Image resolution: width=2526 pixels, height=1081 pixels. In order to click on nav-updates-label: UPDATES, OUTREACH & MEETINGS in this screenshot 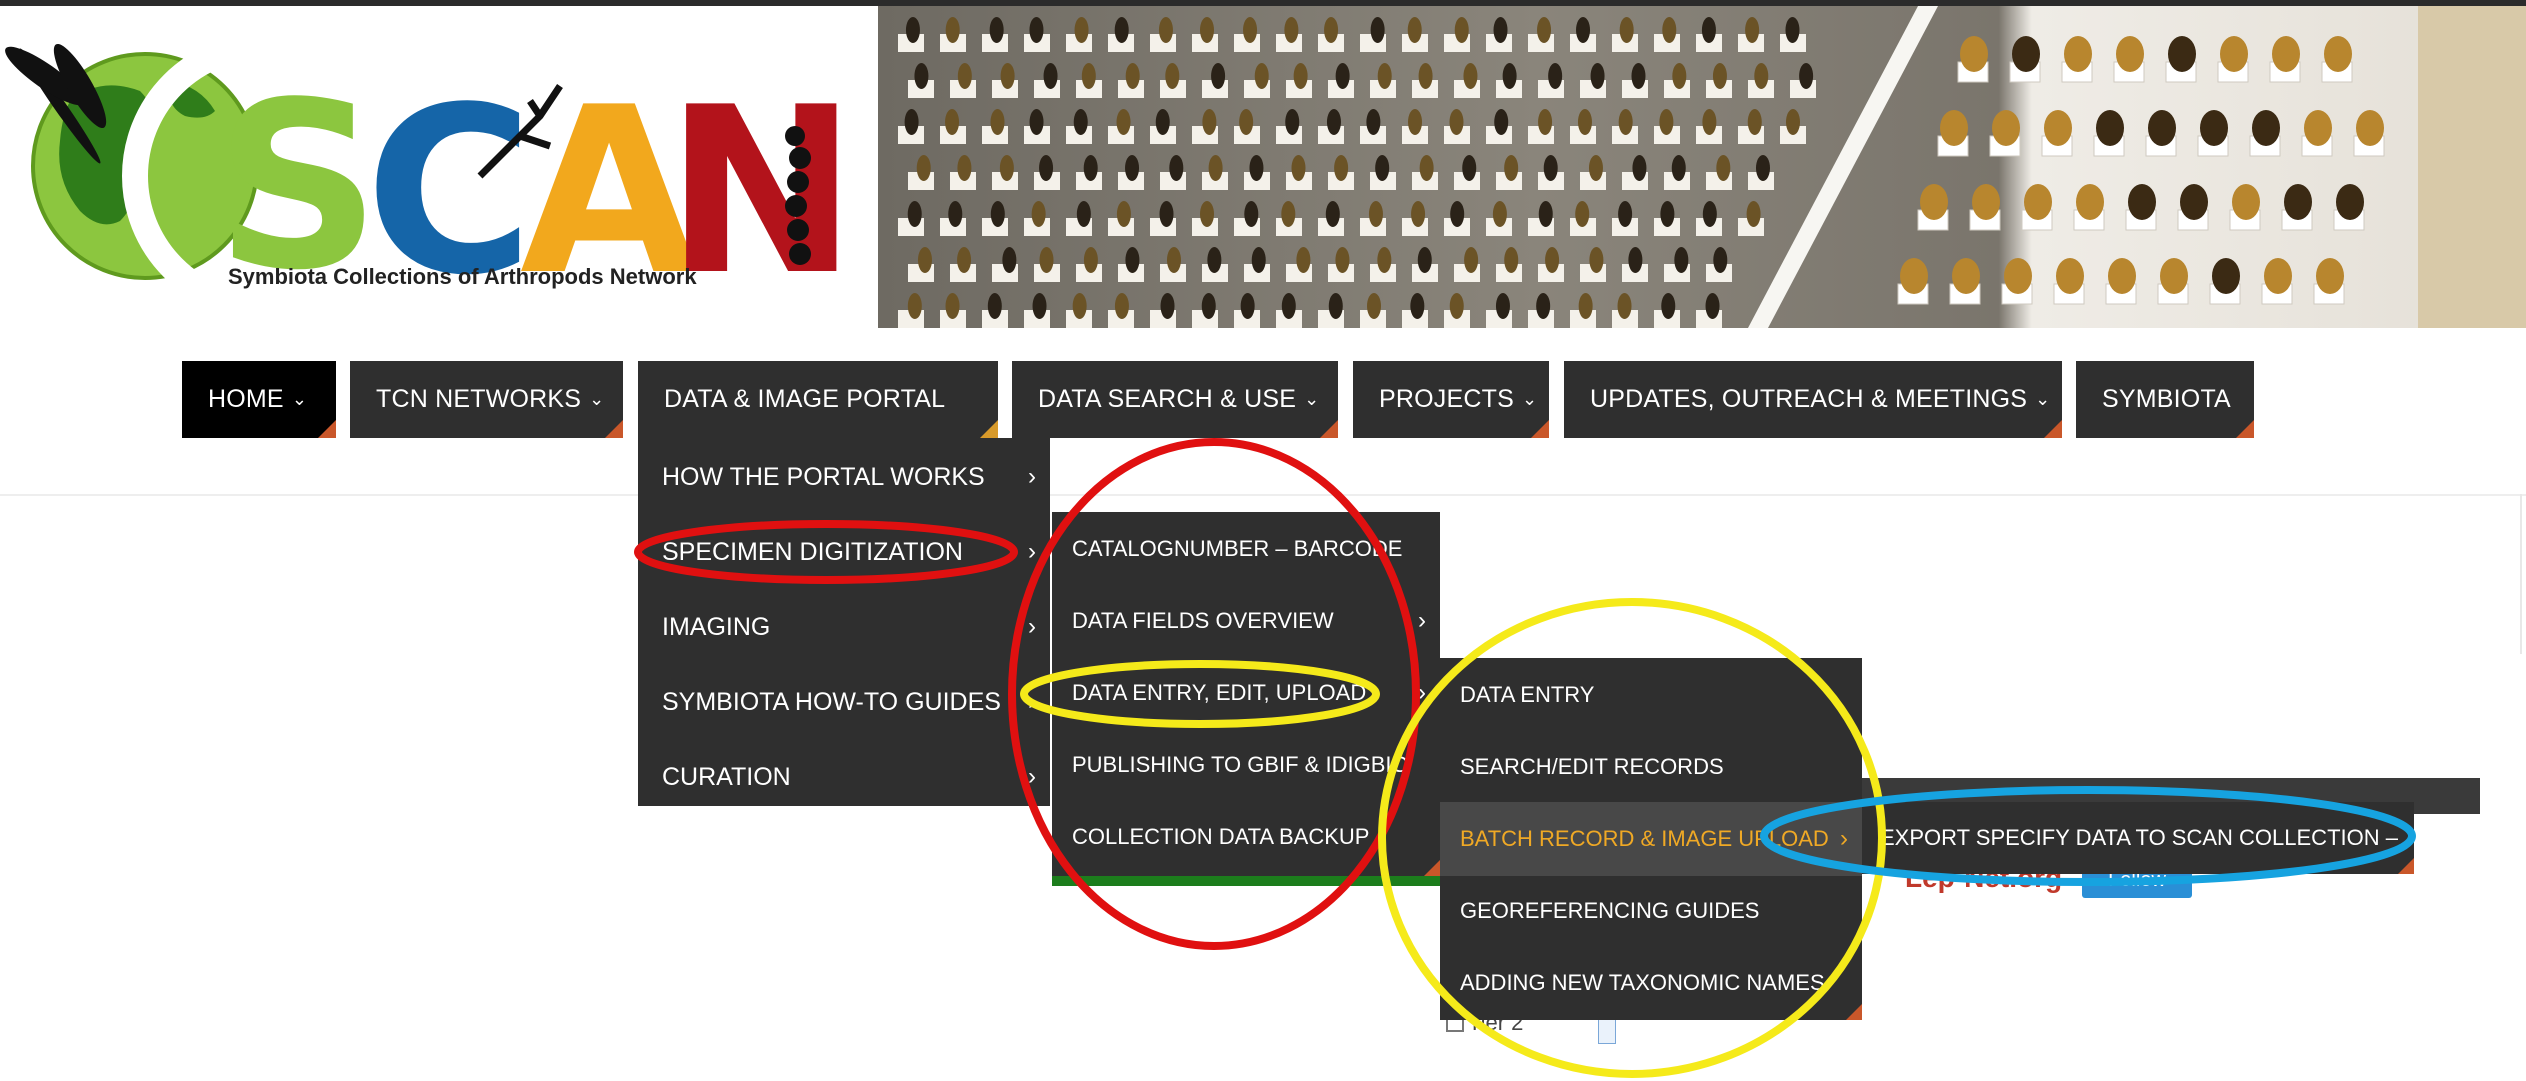, I will do `click(1809, 399)`.